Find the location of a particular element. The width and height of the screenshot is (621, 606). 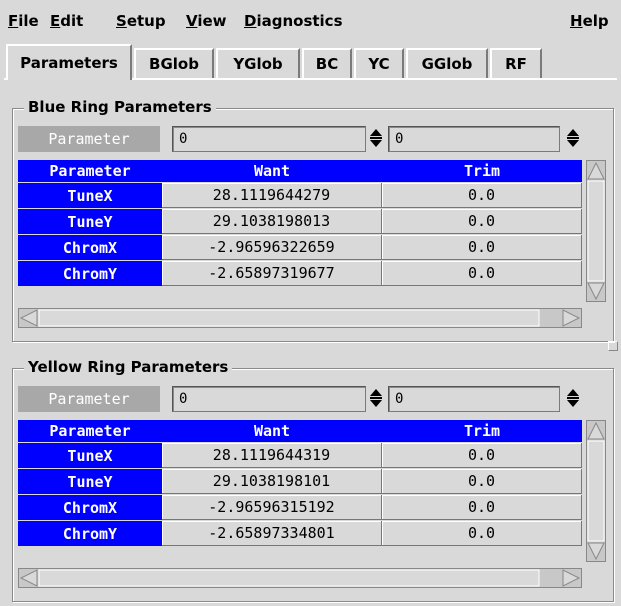

menu-bar: File Edit Setup View Diagnostics Help is located at coordinates (310, 20).